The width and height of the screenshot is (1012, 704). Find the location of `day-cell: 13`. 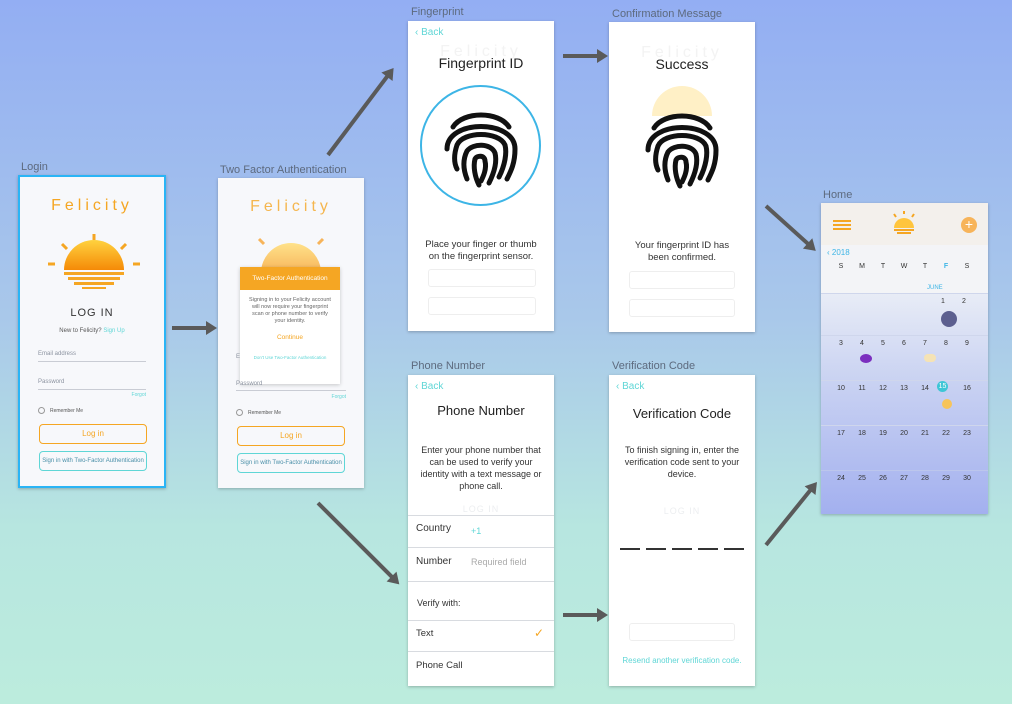

day-cell: 13 is located at coordinates (904, 388).